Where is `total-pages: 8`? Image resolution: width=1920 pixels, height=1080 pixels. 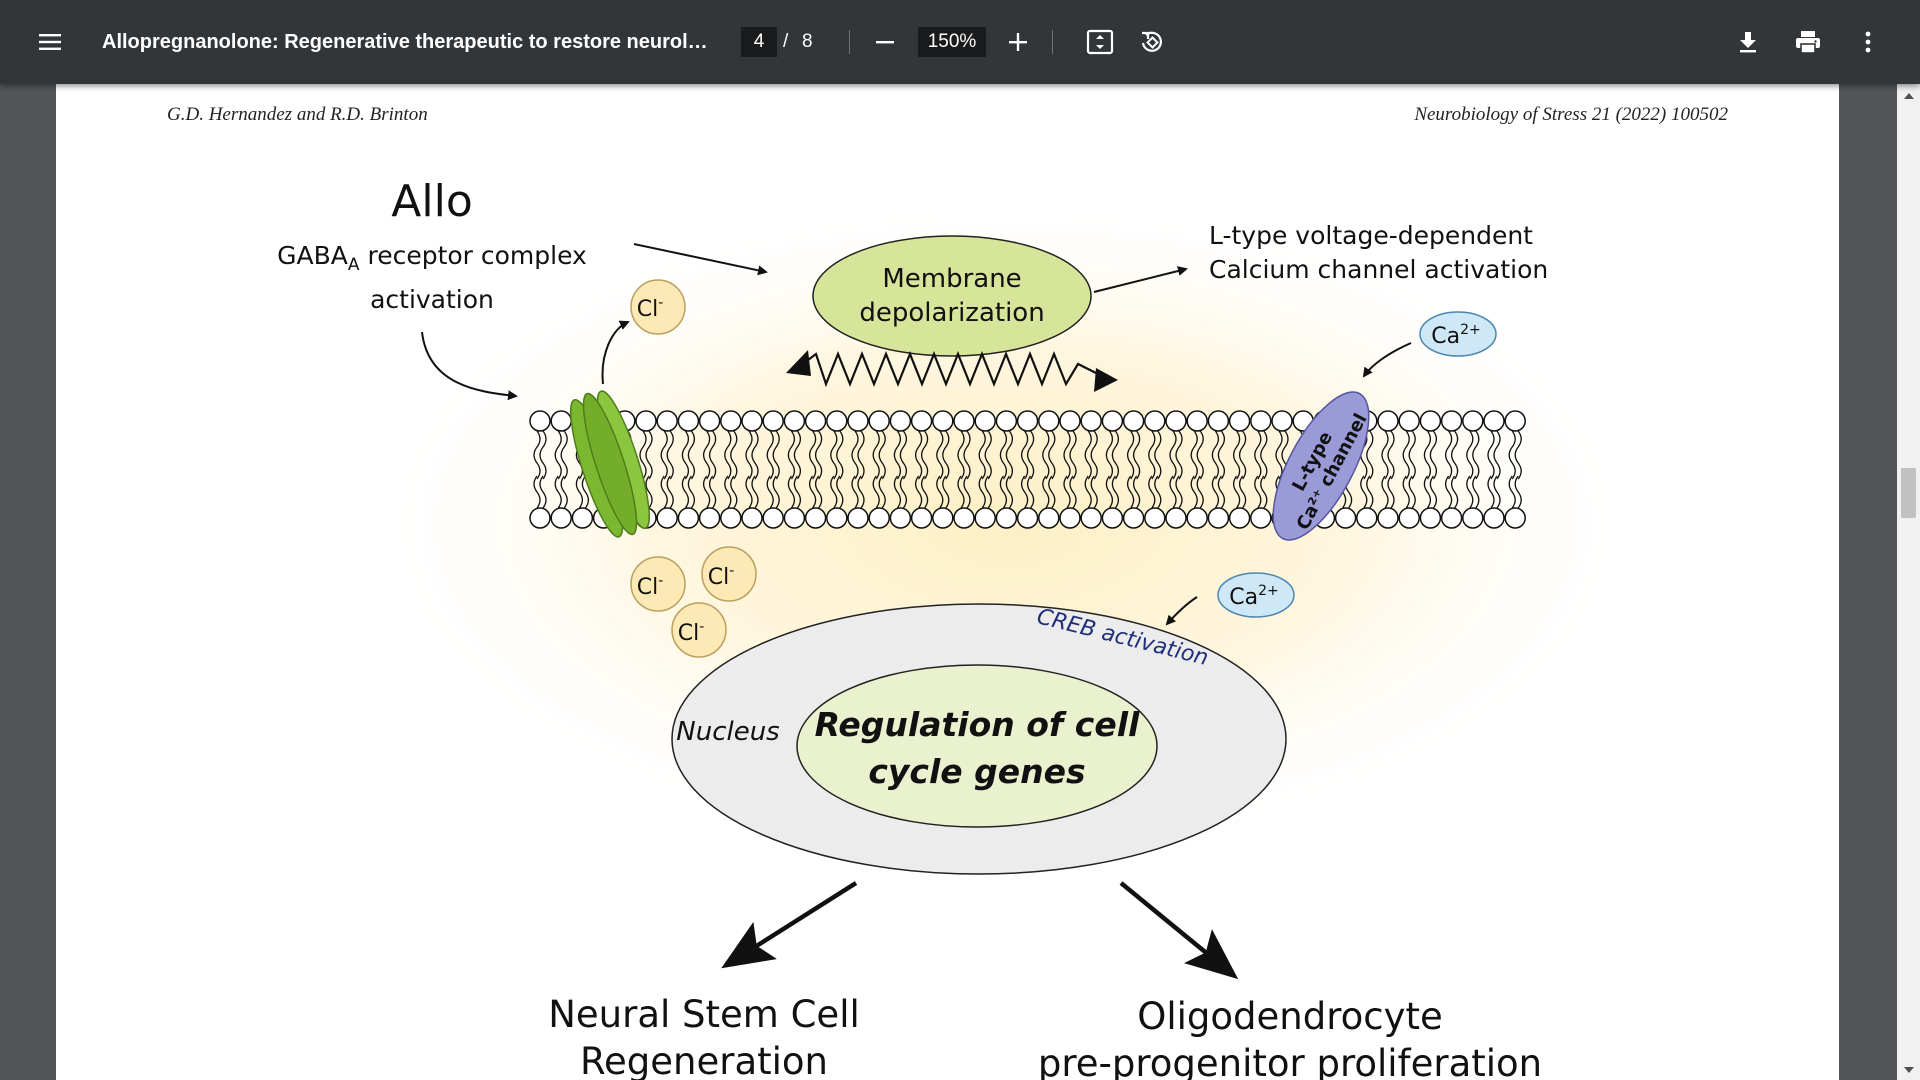 total-pages: 8 is located at coordinates (807, 41).